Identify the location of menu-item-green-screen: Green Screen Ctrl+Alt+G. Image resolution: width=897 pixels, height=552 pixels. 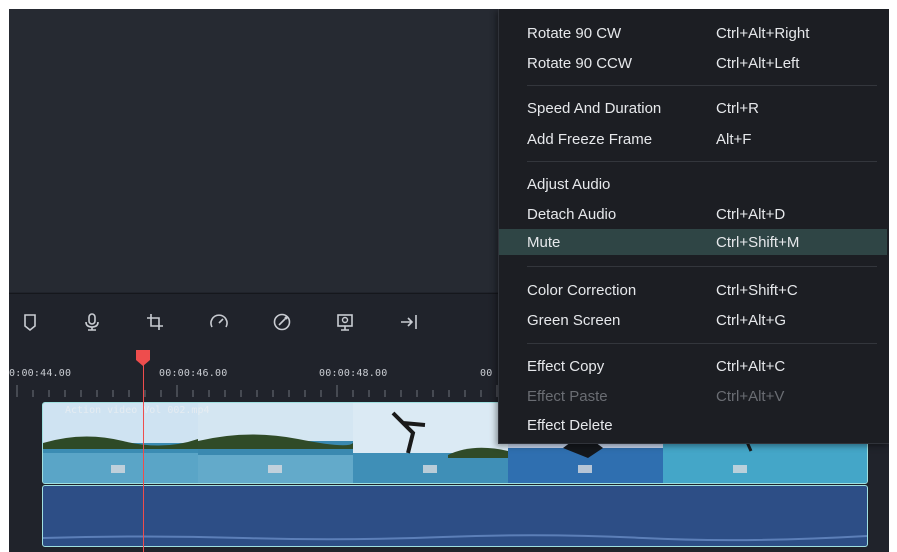
(693, 320).